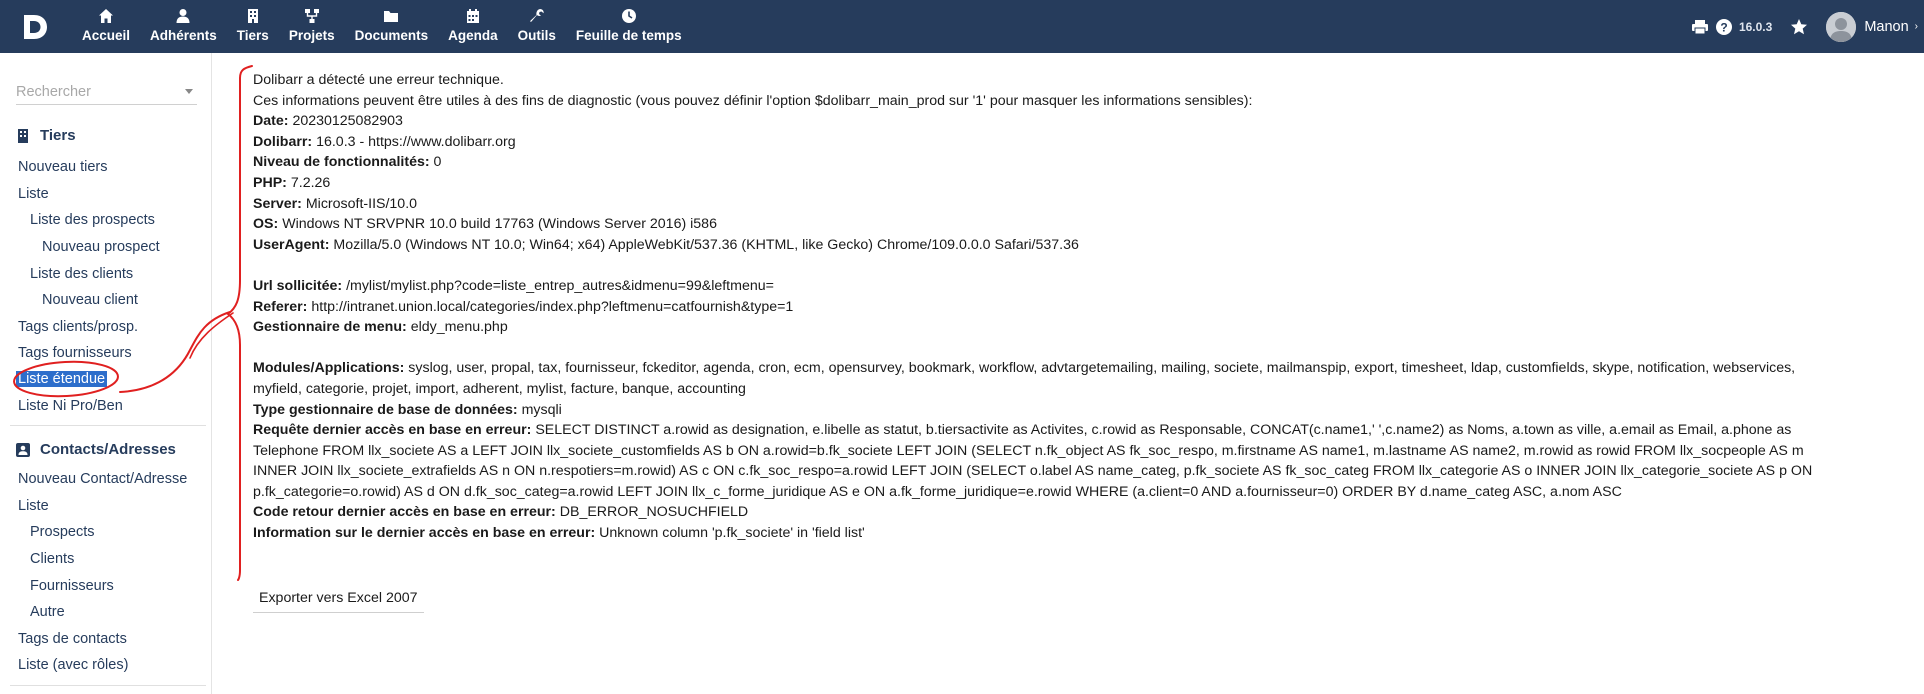 The height and width of the screenshot is (694, 1924). I want to click on top-right-toolbar: ? 16.0.3 Manon ›, so click(1807, 26).